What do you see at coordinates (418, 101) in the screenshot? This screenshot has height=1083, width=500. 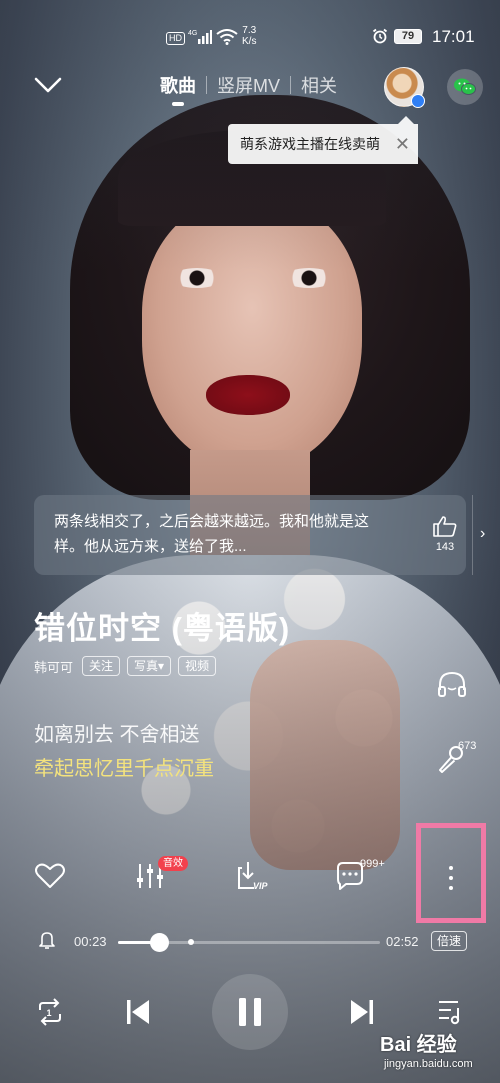 I see `live-badge-icon` at bounding box center [418, 101].